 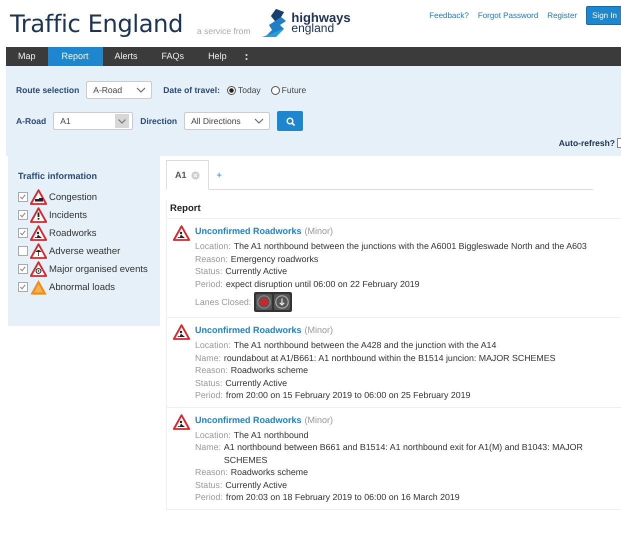 What do you see at coordinates (346, 345) in the screenshot?
I see `detail-line: Location: The A1 northbound between the A428 and the junction with the A14` at bounding box center [346, 345].